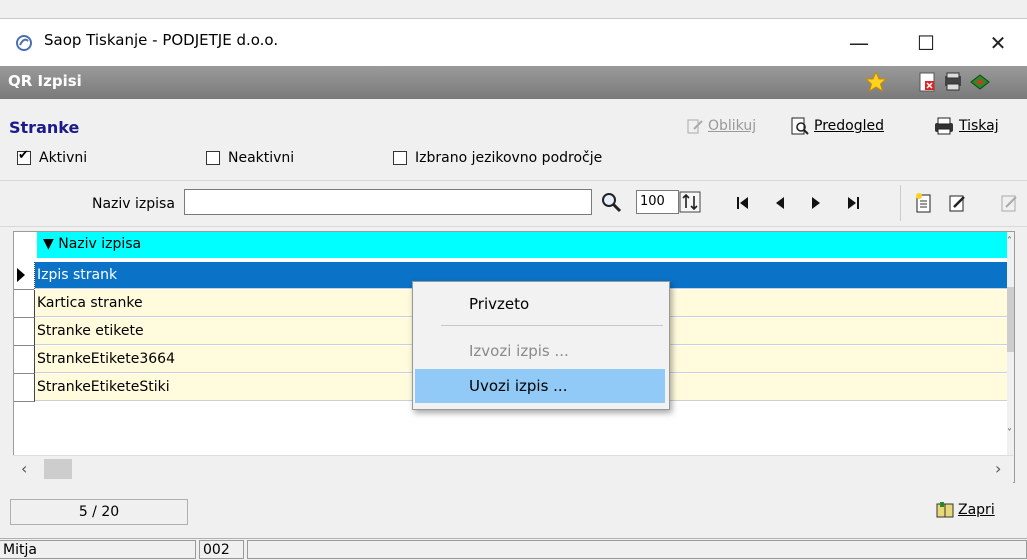 This screenshot has width=1027, height=560. Describe the element at coordinates (980, 82) in the screenshot. I see `book-exit-icon` at that location.